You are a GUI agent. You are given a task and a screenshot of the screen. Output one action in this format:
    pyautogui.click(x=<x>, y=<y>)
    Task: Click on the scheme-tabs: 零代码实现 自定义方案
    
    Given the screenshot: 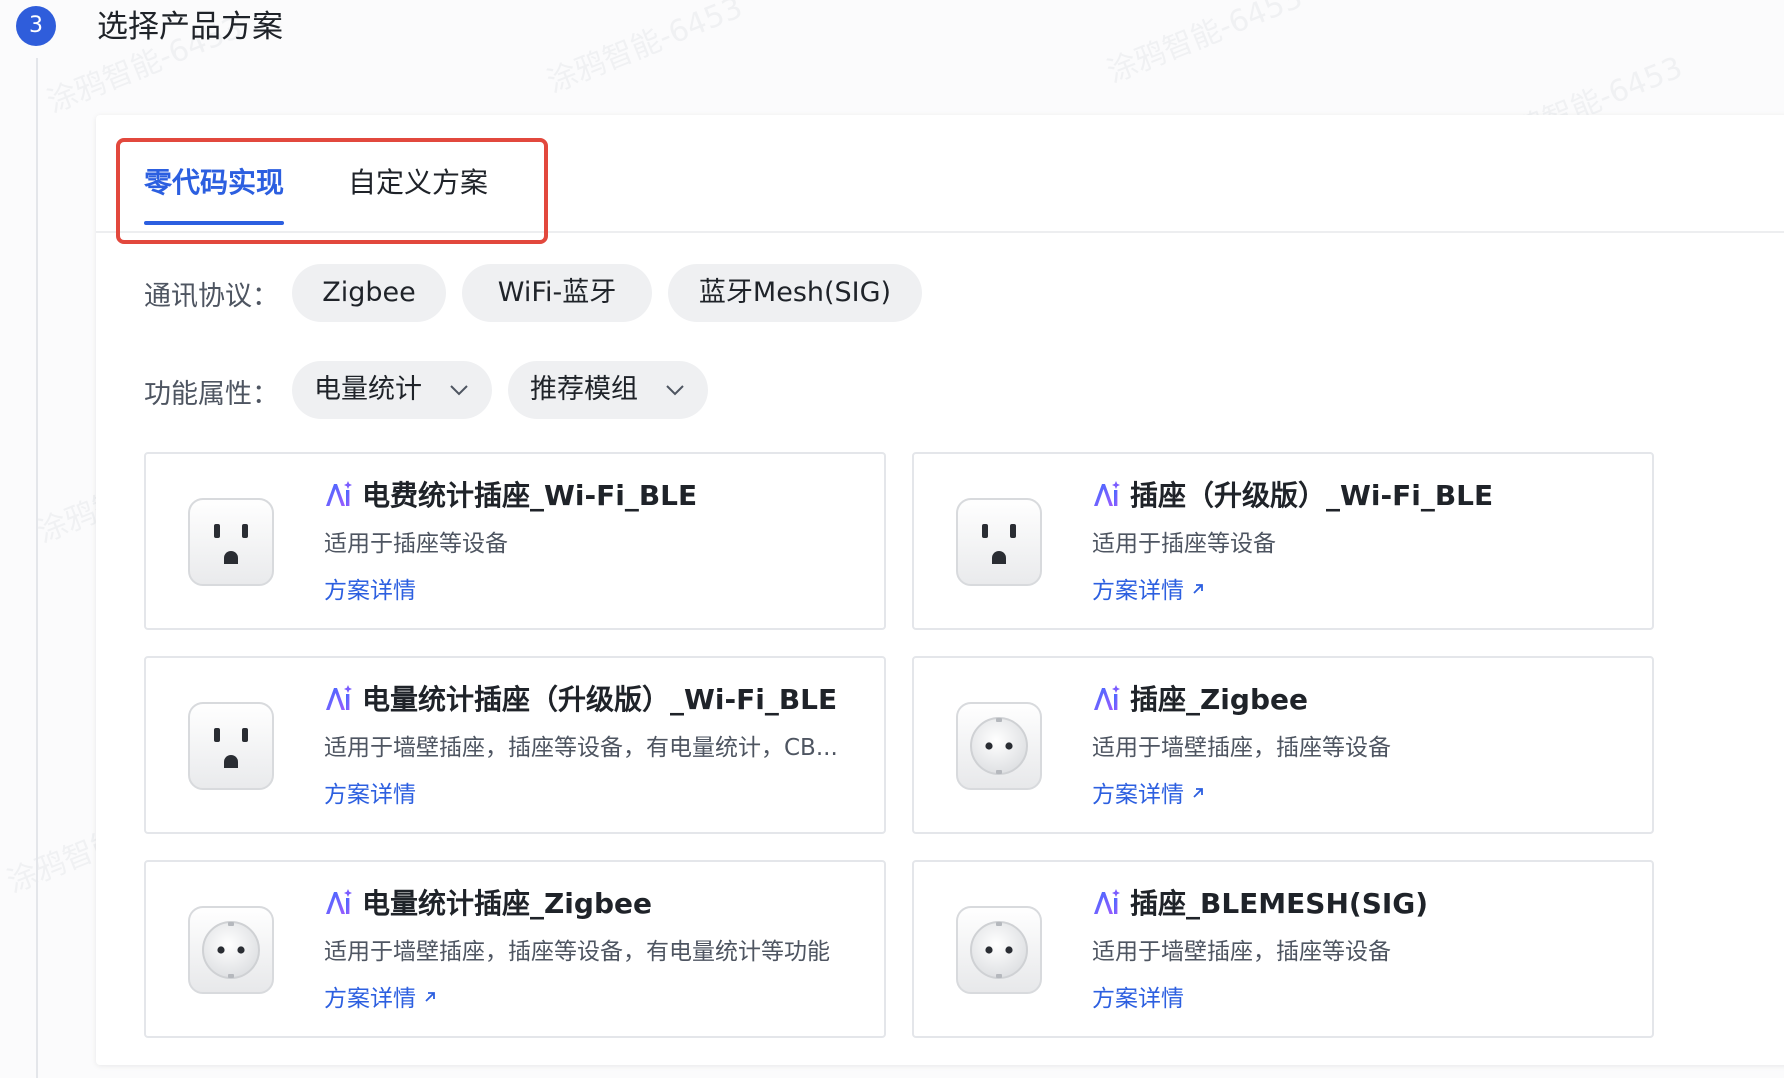 What is the action you would take?
    pyautogui.click(x=940, y=179)
    